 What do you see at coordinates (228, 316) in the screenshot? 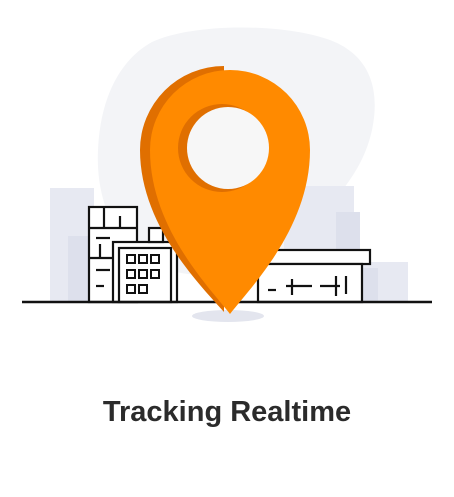
I see `pin-shadow` at bounding box center [228, 316].